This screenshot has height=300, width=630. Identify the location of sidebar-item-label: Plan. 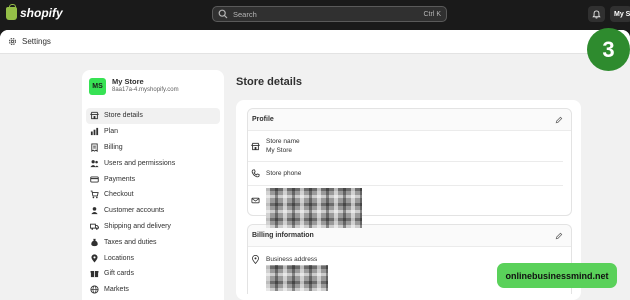
(111, 132).